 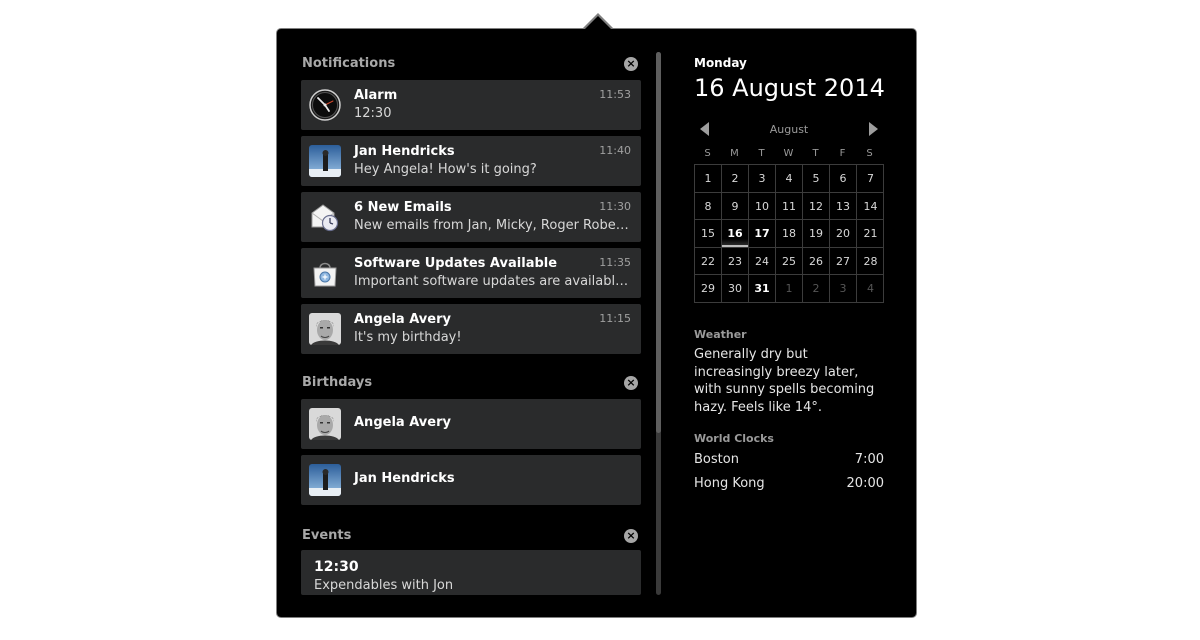 I want to click on birthday-jan-hendricks: Jan Hendricks, so click(x=471, y=480).